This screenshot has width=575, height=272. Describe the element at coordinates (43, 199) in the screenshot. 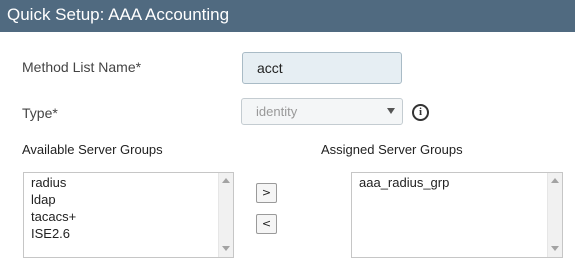

I see `list-item: ldap` at that location.